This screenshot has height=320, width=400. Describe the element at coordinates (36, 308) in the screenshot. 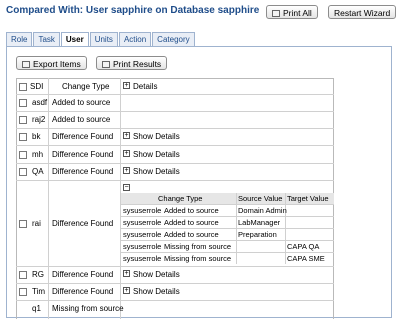

I see `row-sdi: q1` at that location.